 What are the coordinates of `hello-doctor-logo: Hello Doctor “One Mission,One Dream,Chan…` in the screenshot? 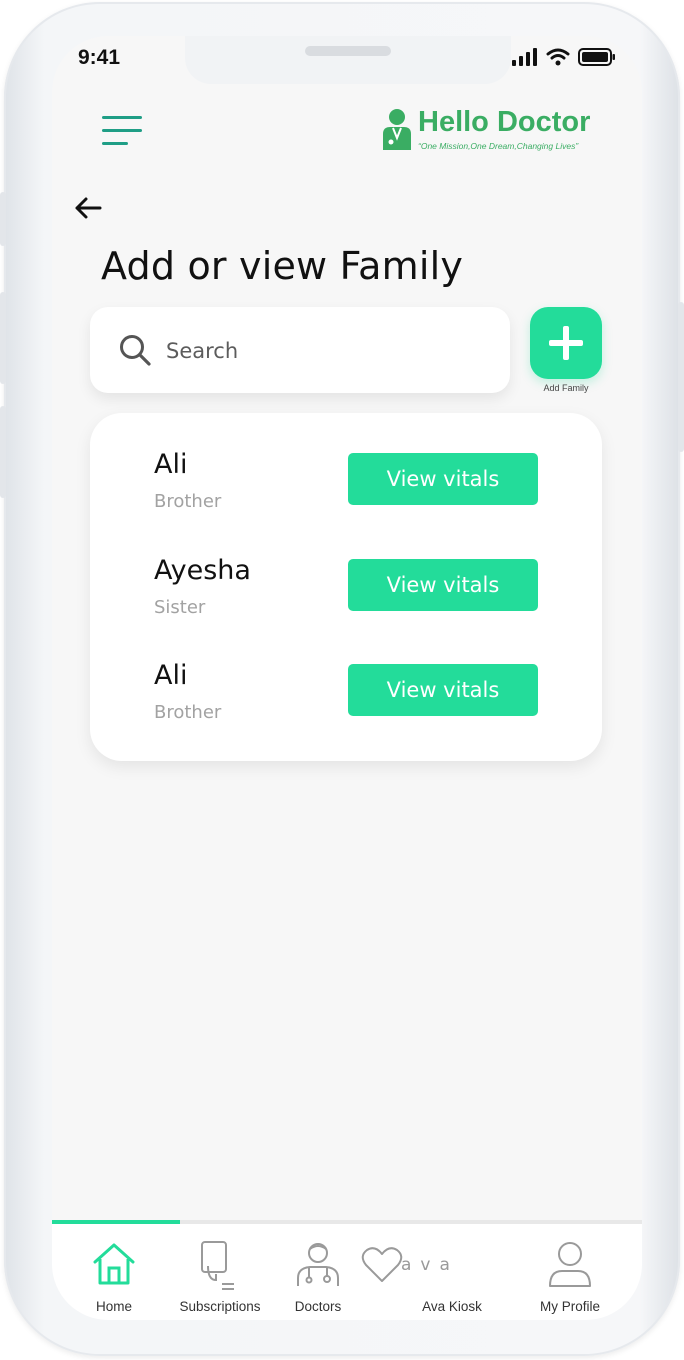 It's located at (498, 131).